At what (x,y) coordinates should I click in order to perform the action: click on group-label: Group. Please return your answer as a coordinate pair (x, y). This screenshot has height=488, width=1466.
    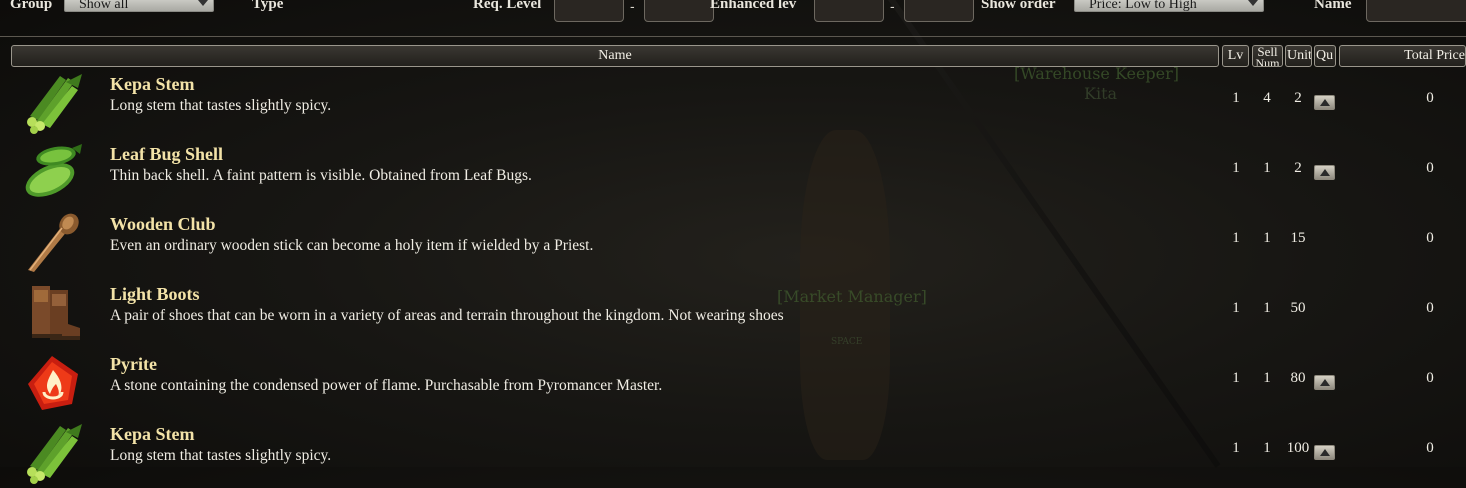
    Looking at the image, I should click on (31, 6).